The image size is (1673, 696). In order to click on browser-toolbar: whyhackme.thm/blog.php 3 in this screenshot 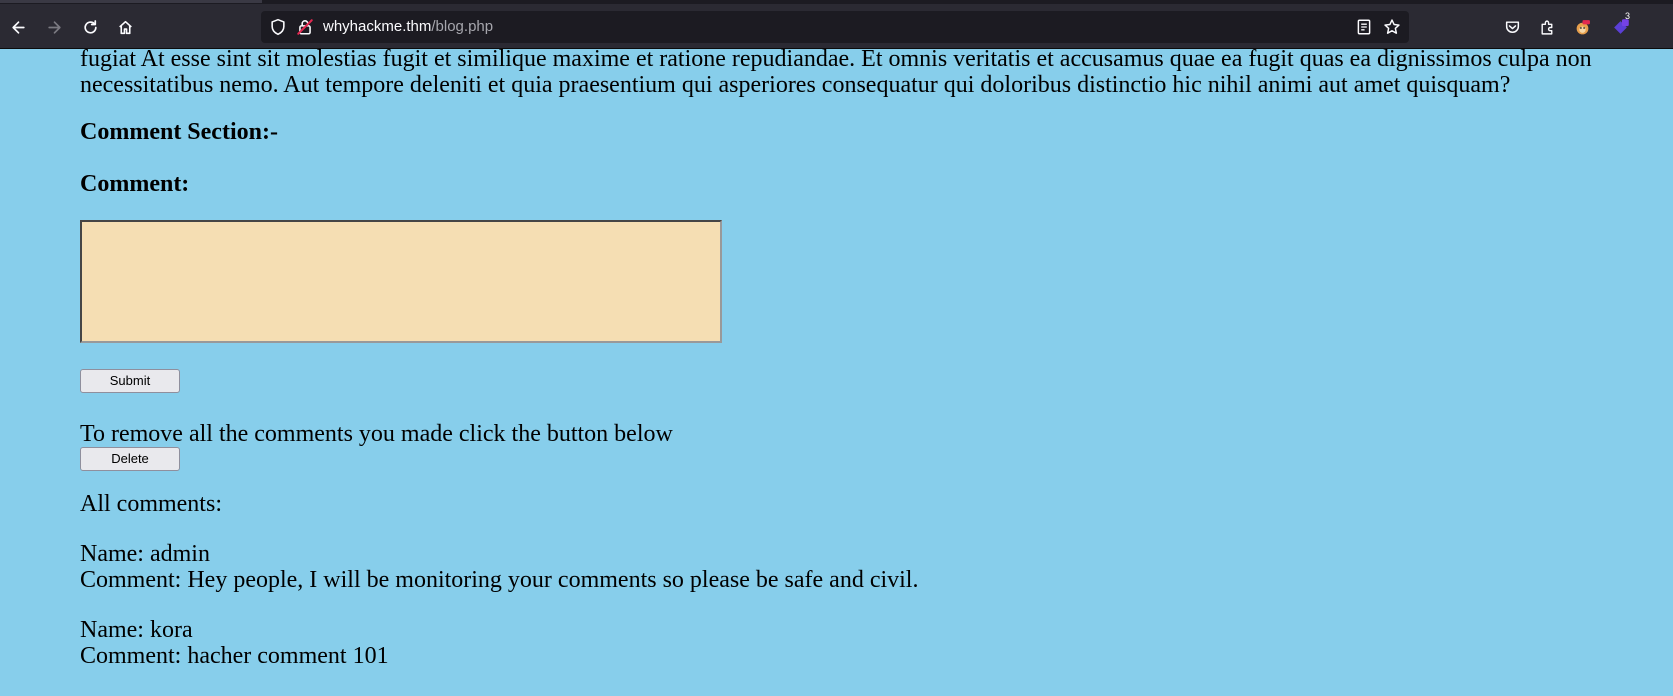, I will do `click(836, 26)`.